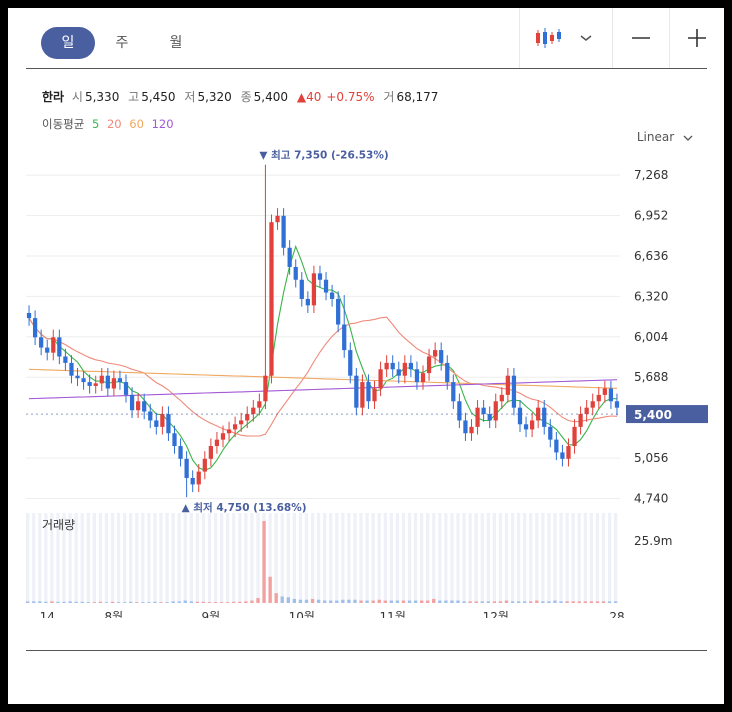 The image size is (732, 712). Describe the element at coordinates (244, 507) in the screenshot. I see `low-annotation: ▲ 최저 4,750 (13.68%)` at that location.